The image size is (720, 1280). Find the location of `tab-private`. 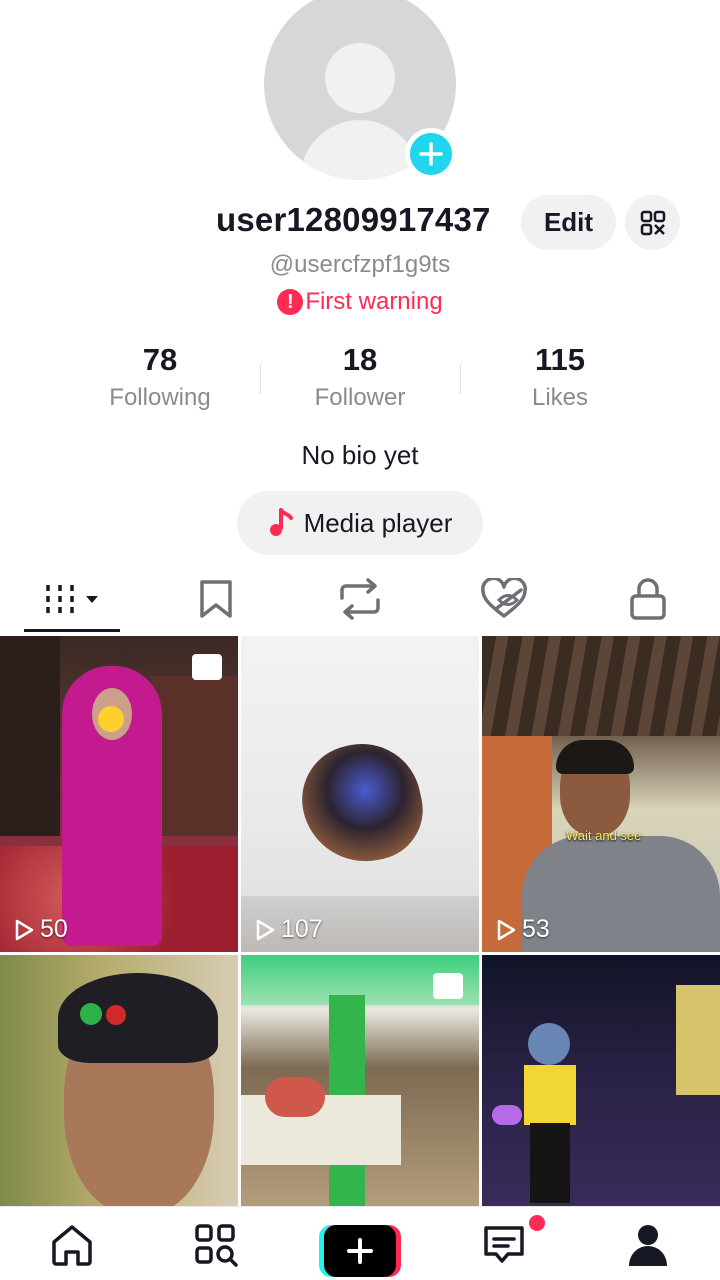

tab-private is located at coordinates (648, 599).